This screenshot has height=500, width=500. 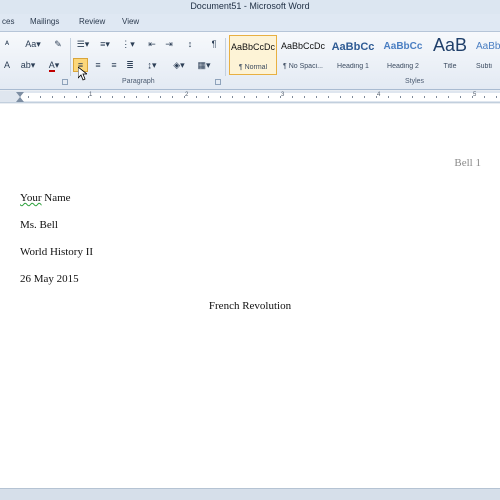 What do you see at coordinates (28, 65) in the screenshot?
I see `highlight-color-icon: ab▾` at bounding box center [28, 65].